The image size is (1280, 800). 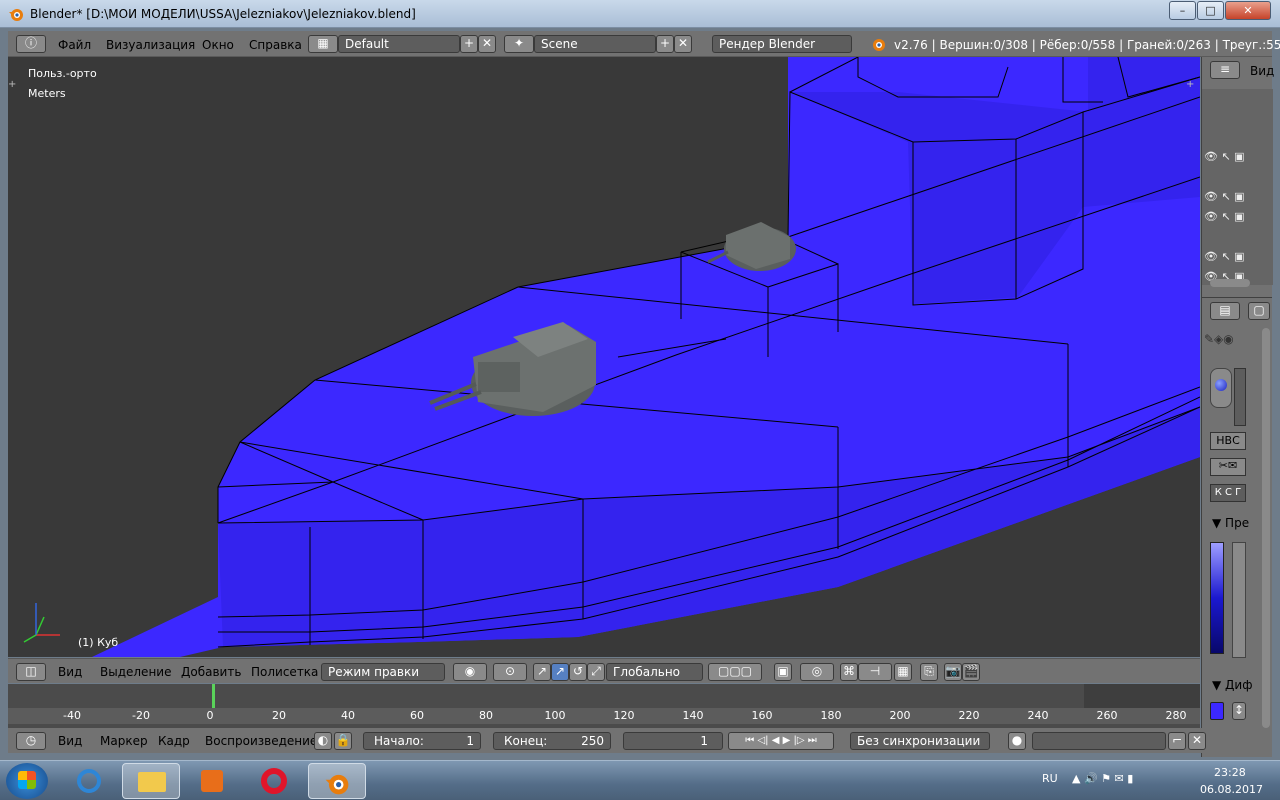 What do you see at coordinates (519, 44) in the screenshot?
I see `scene-icon: ✦` at bounding box center [519, 44].